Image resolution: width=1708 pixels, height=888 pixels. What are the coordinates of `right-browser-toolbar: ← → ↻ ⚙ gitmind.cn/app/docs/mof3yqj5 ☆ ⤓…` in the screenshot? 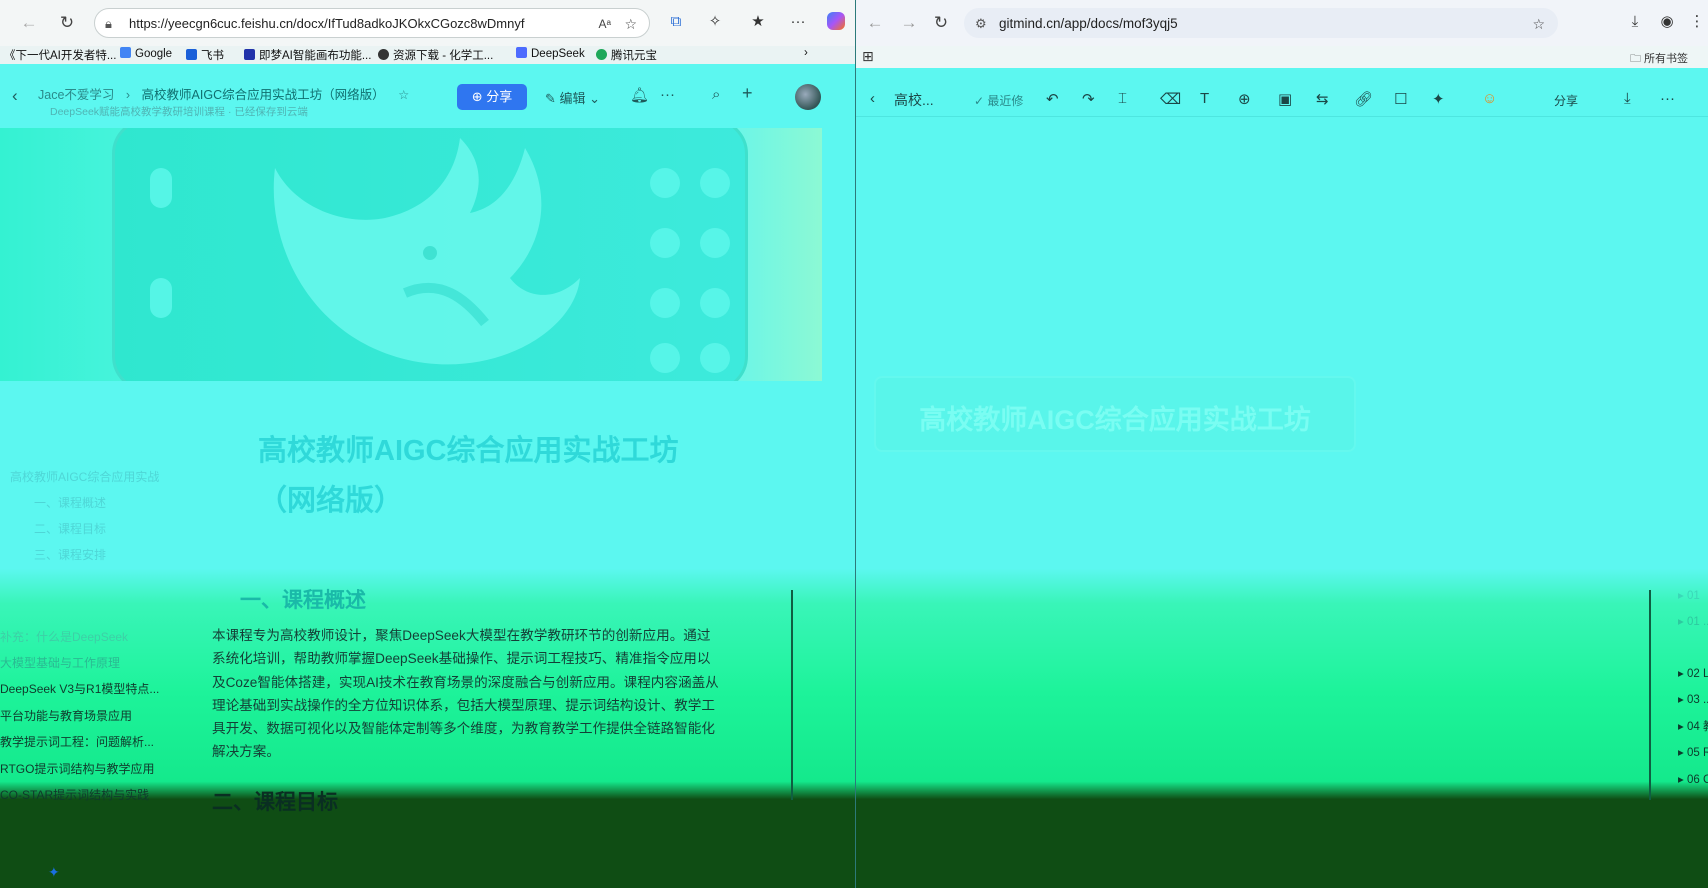 It's located at (1282, 23).